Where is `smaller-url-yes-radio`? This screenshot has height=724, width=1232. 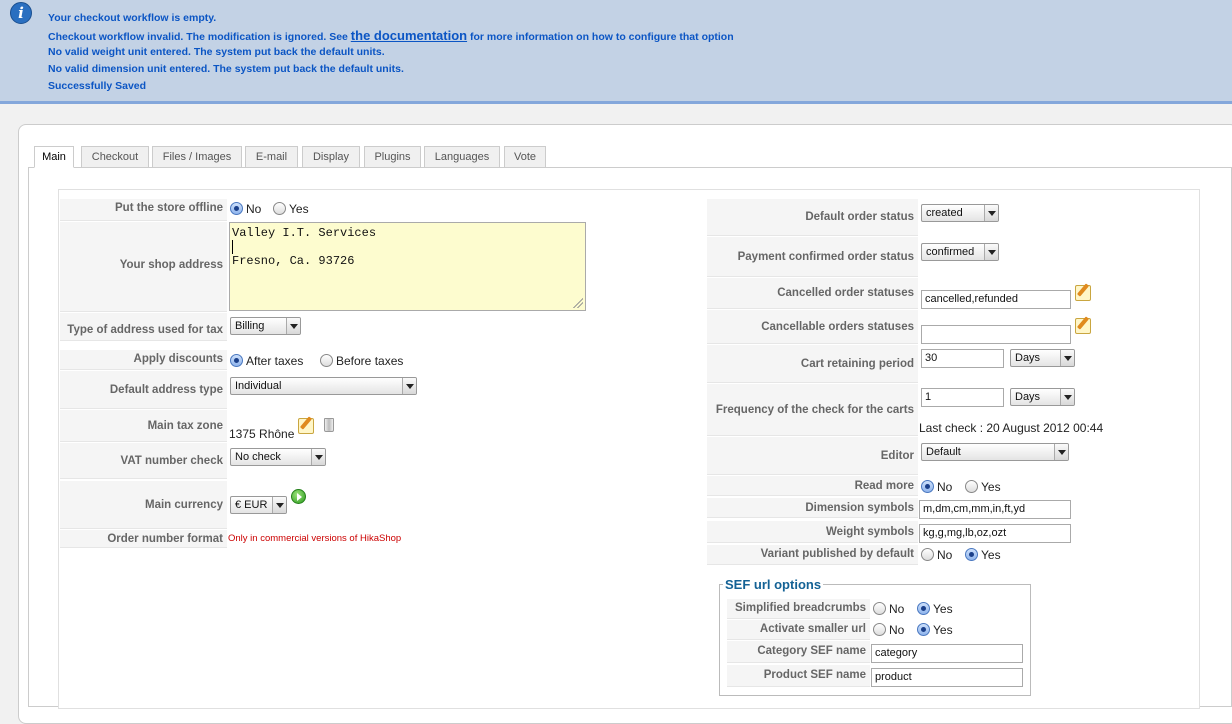
smaller-url-yes-radio is located at coordinates (923, 629).